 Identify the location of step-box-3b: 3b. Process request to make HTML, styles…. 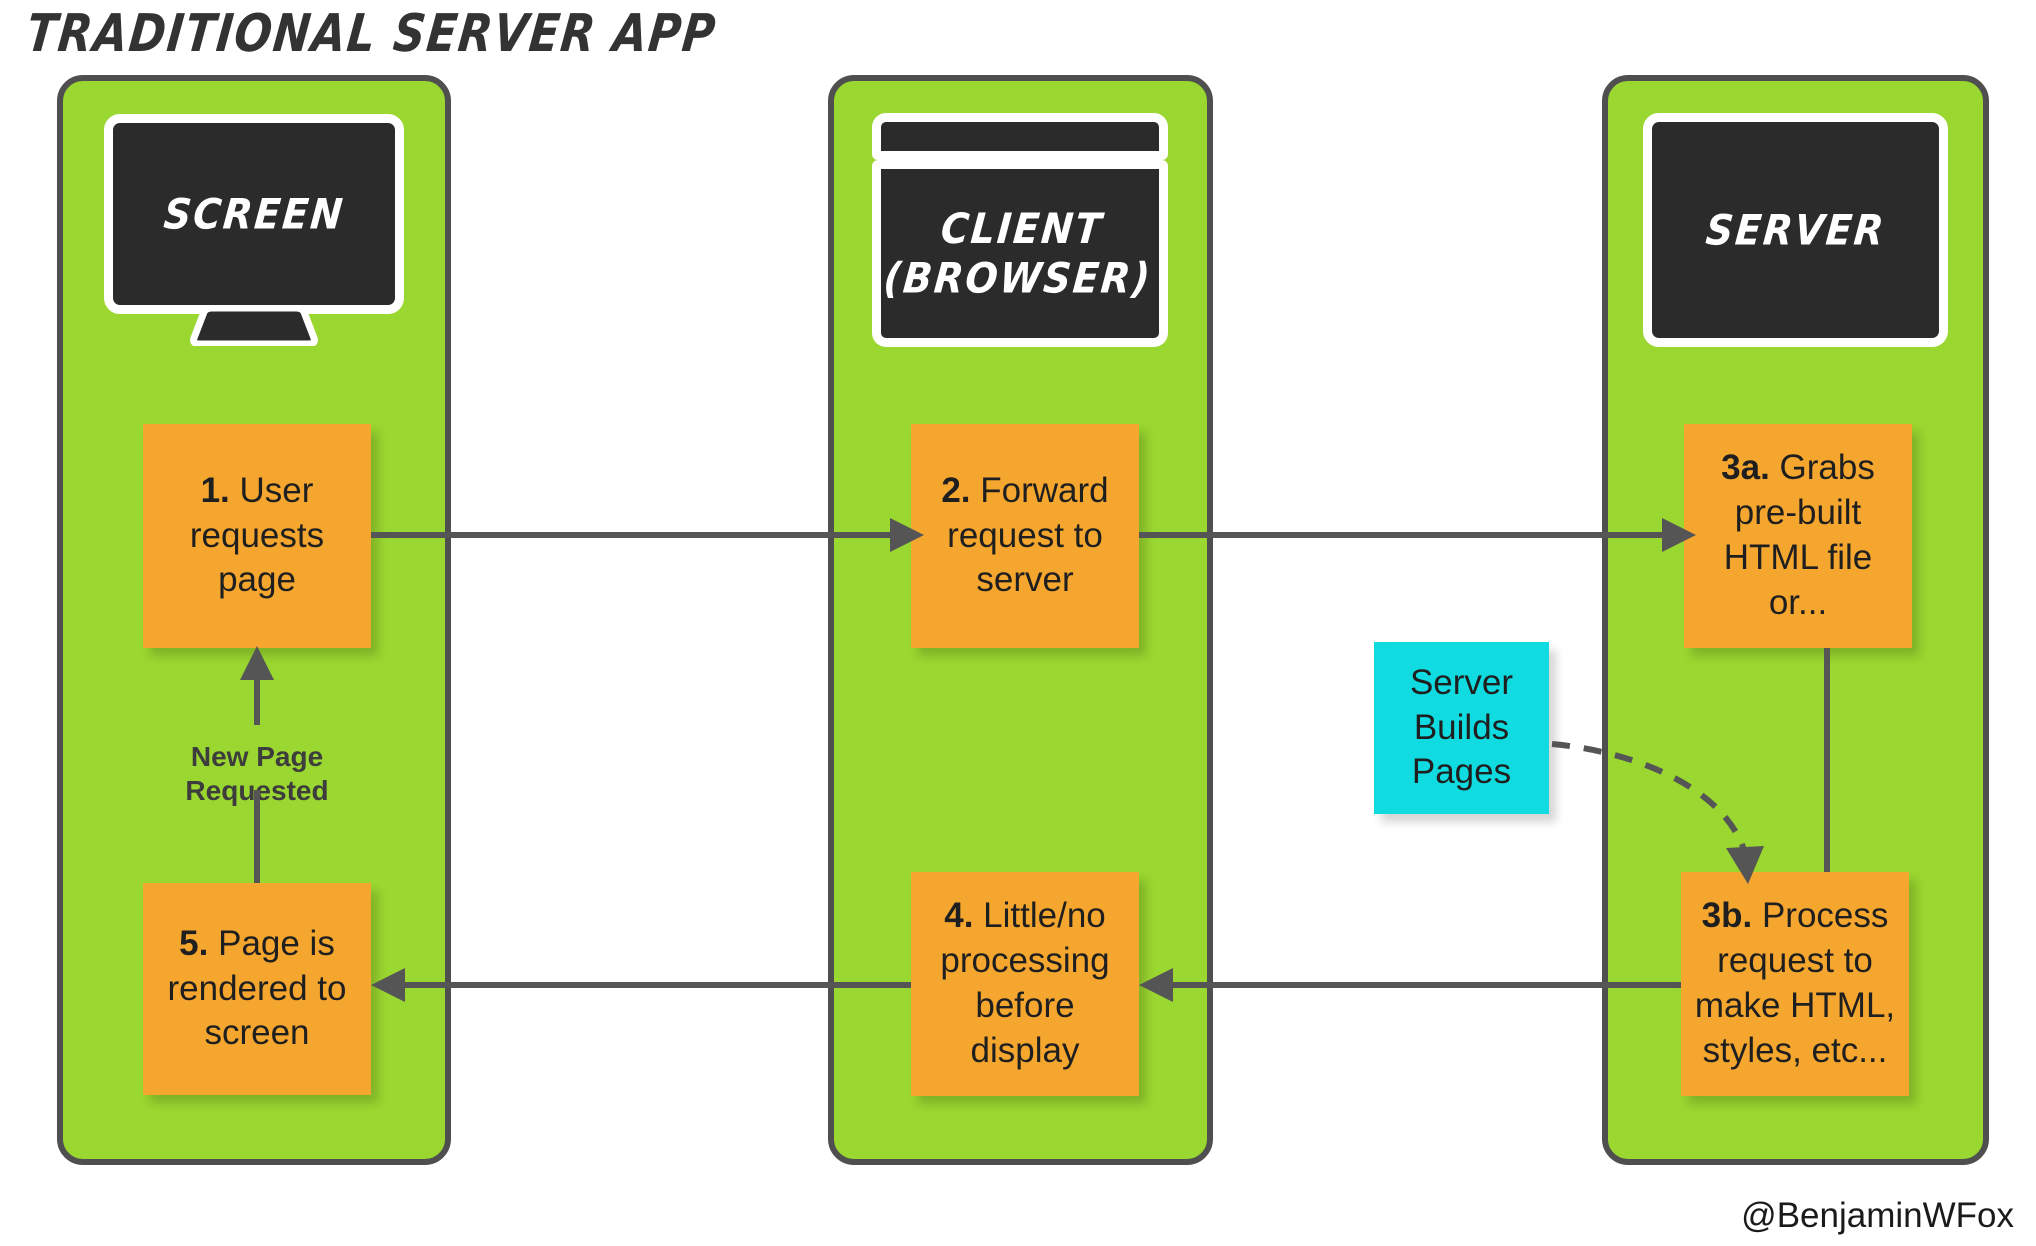
(1795, 984).